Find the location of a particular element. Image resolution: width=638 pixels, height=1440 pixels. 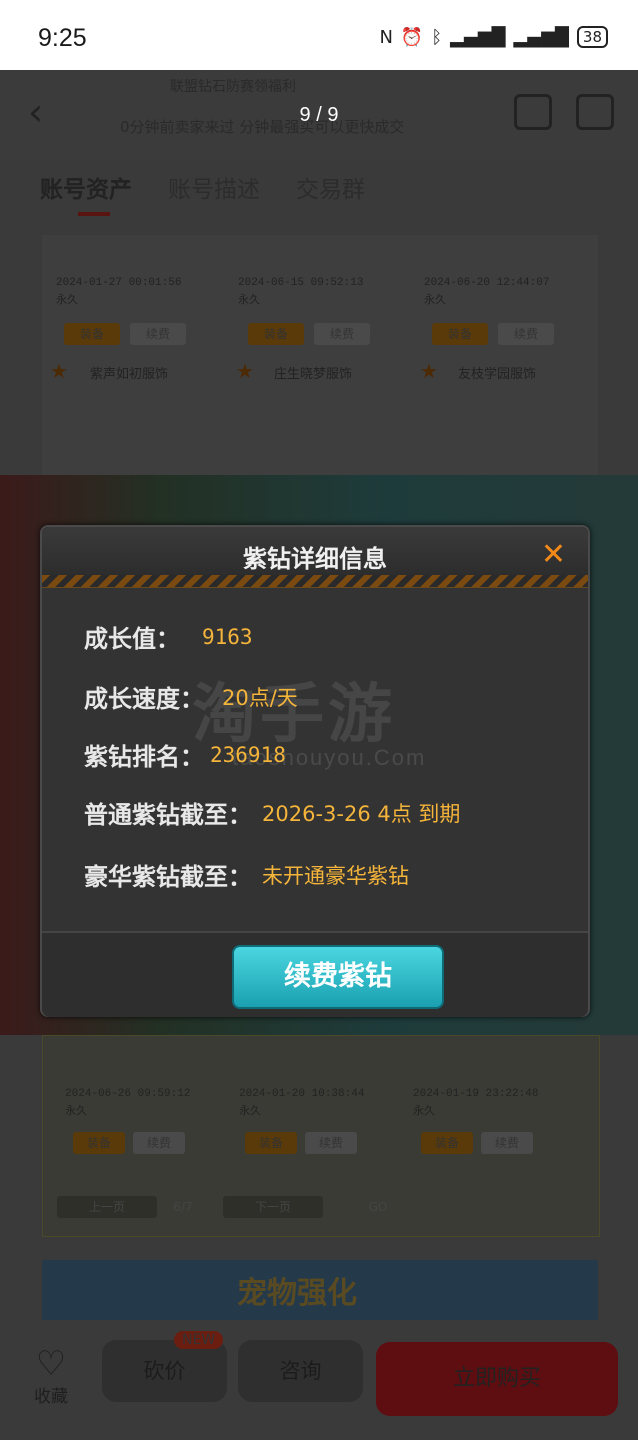

buy-now-button: 立即购买 is located at coordinates (497, 1379).